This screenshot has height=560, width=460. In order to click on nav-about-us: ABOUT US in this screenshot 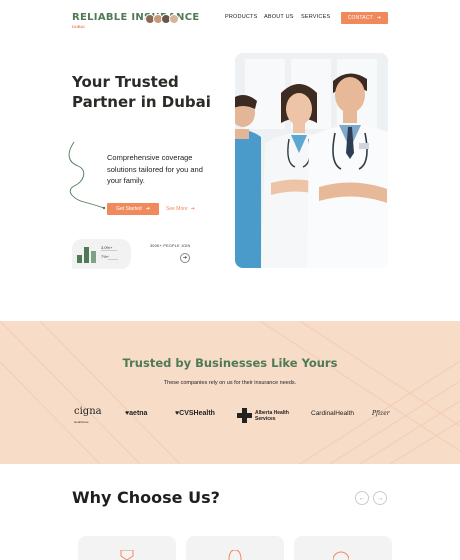, I will do `click(279, 17)`.